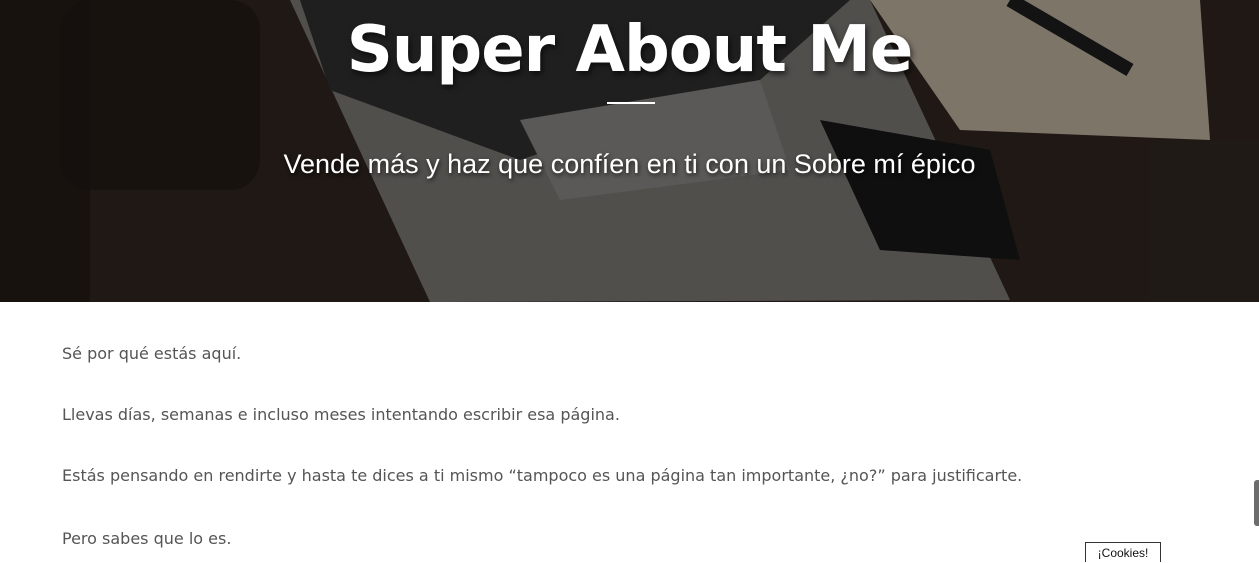 The image size is (1259, 563). Describe the element at coordinates (631, 103) in the screenshot. I see `title-divider` at that location.